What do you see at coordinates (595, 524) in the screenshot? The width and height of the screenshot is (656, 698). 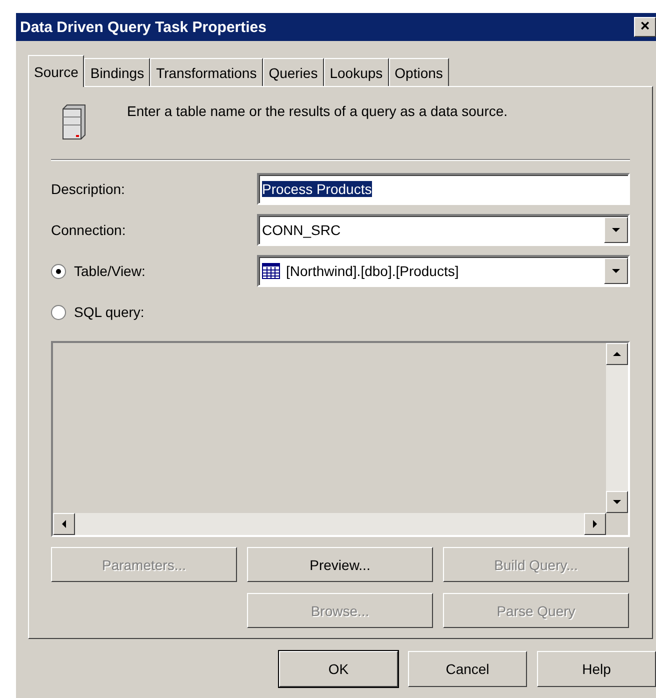 I see `right-arrow-icon` at bounding box center [595, 524].